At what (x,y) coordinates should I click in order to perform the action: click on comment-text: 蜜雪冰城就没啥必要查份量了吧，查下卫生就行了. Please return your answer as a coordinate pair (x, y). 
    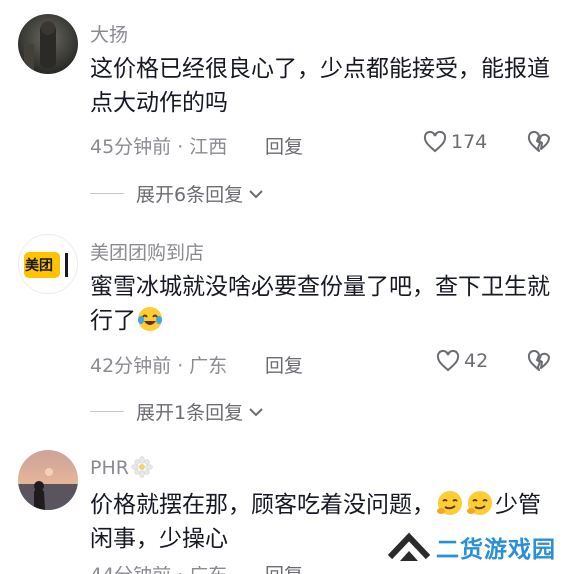
    Looking at the image, I should click on (320, 304).